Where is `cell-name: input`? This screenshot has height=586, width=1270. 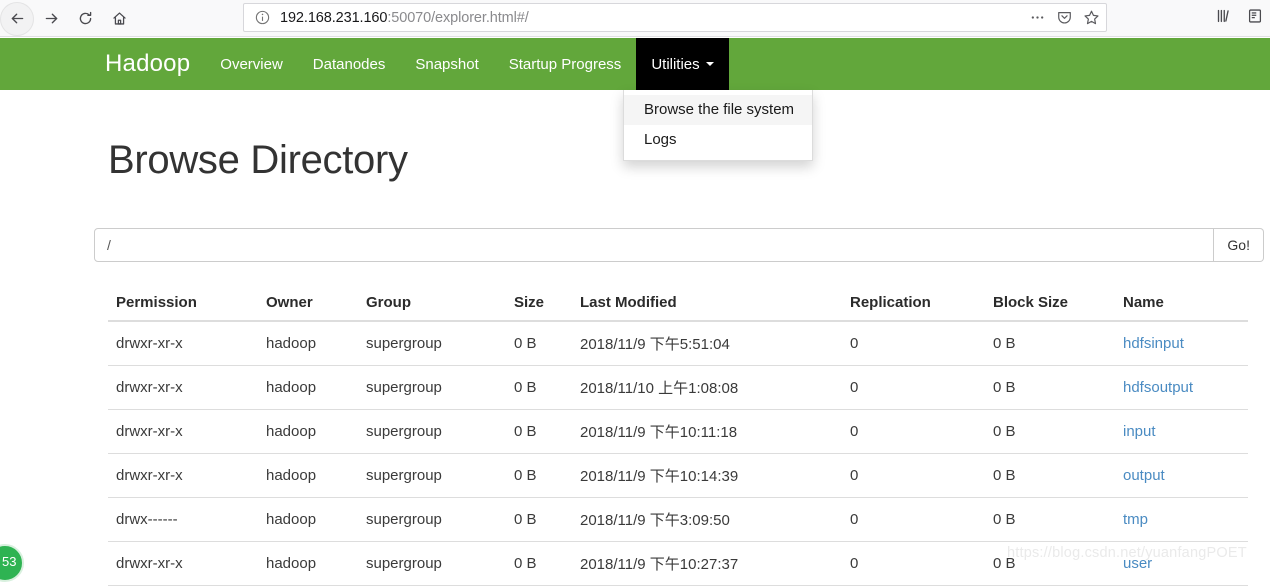 cell-name: input is located at coordinates (1181, 431).